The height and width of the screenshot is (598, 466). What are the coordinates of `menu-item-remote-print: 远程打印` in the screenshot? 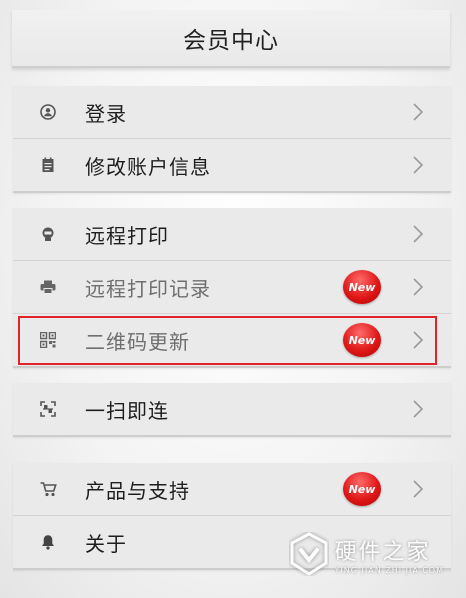 It's located at (232, 234).